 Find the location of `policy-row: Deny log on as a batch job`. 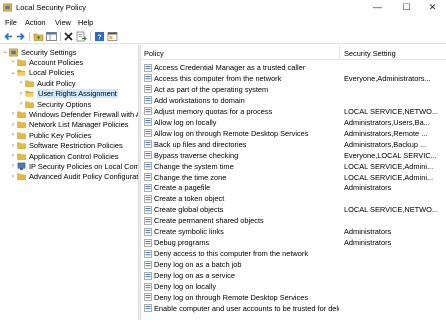

policy-row: Deny log on as a batch job is located at coordinates (293, 264).